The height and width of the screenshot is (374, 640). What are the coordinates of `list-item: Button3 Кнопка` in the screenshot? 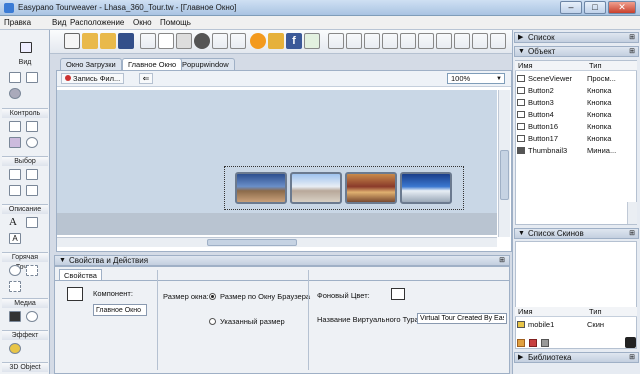 It's located at (576, 102).